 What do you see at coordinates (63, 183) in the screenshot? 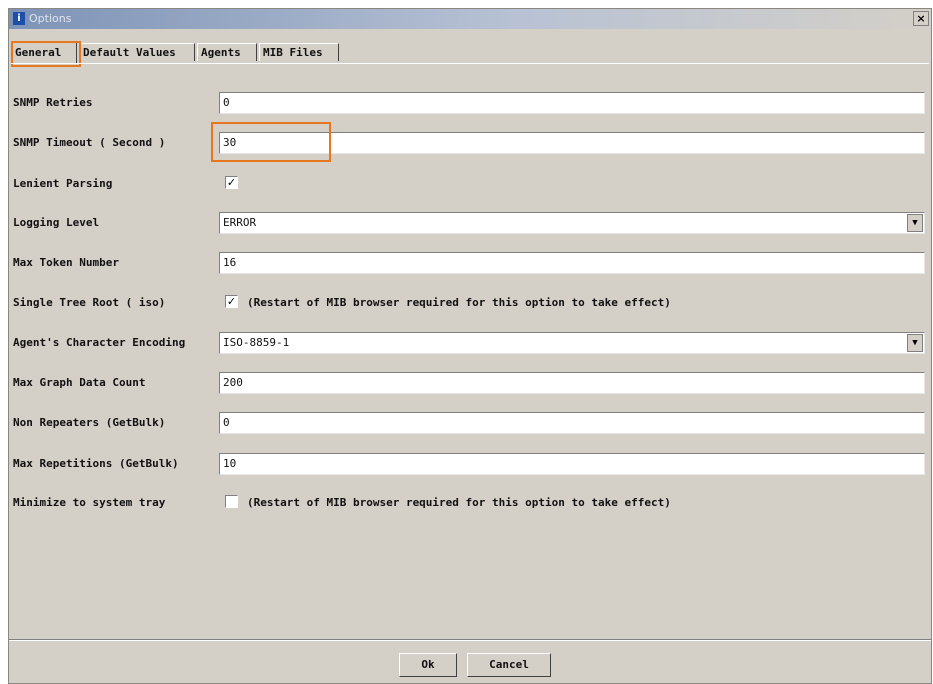
I see `lenient-parsing-label: Lenient Parsing` at bounding box center [63, 183].